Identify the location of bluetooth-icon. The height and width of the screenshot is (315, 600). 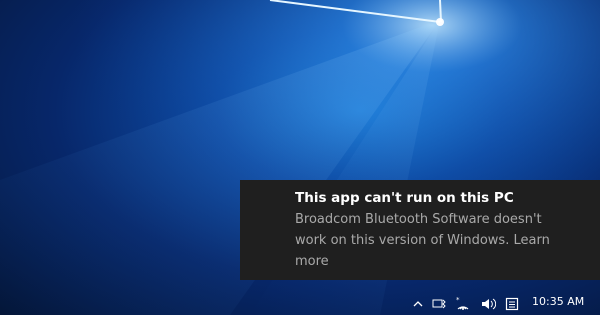
(440, 304).